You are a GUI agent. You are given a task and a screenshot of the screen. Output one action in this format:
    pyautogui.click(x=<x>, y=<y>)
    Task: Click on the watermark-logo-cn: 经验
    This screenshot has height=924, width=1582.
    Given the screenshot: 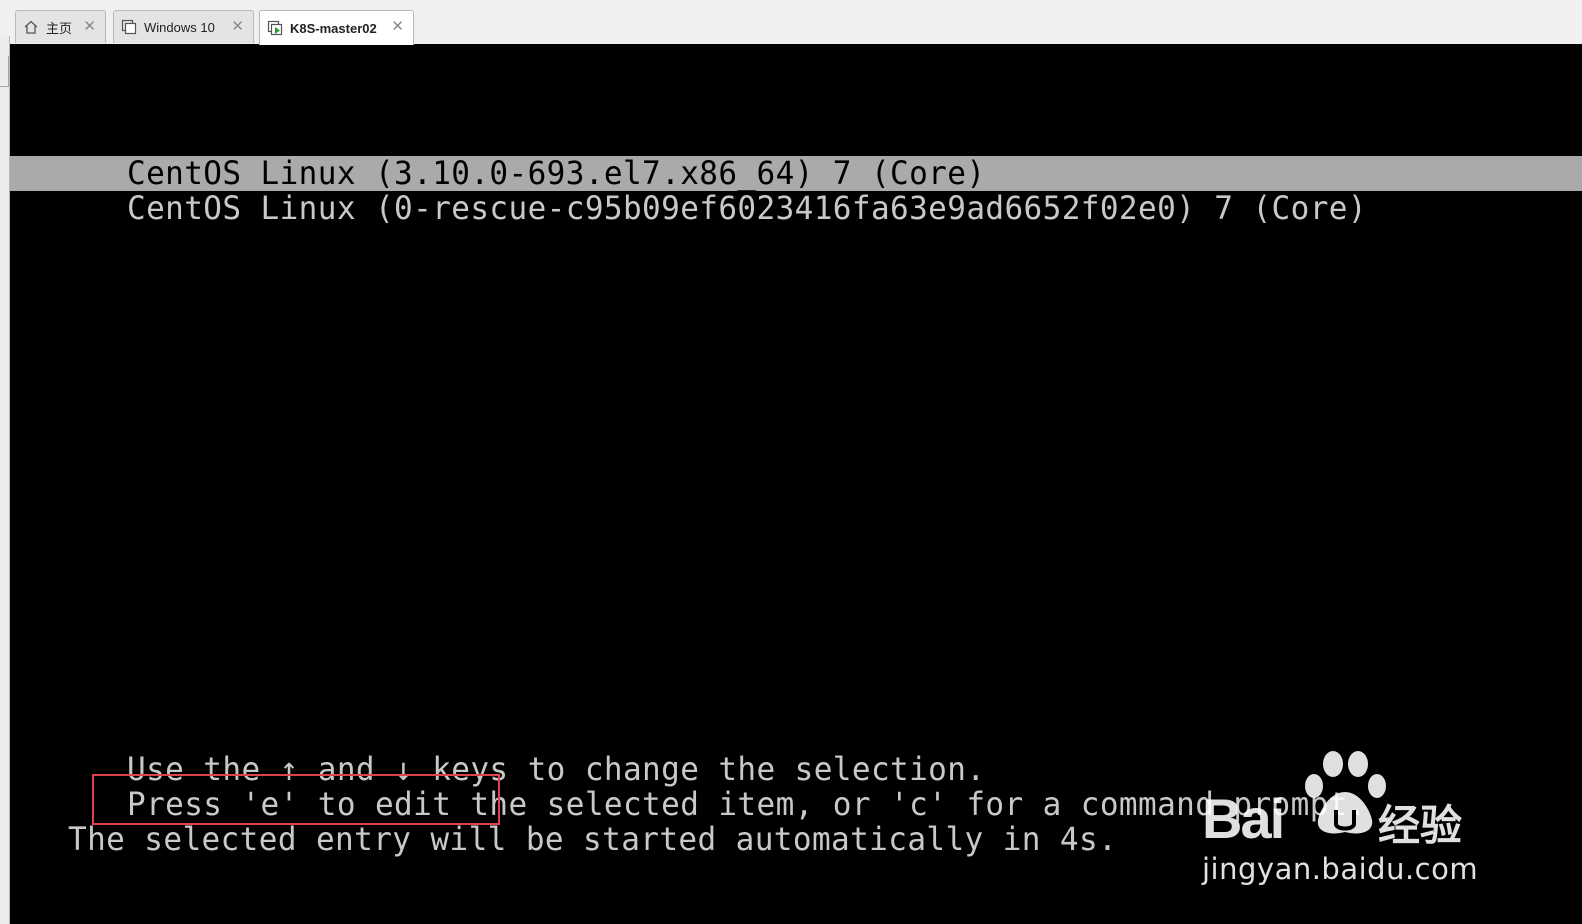 What is the action you would take?
    pyautogui.click(x=1420, y=825)
    